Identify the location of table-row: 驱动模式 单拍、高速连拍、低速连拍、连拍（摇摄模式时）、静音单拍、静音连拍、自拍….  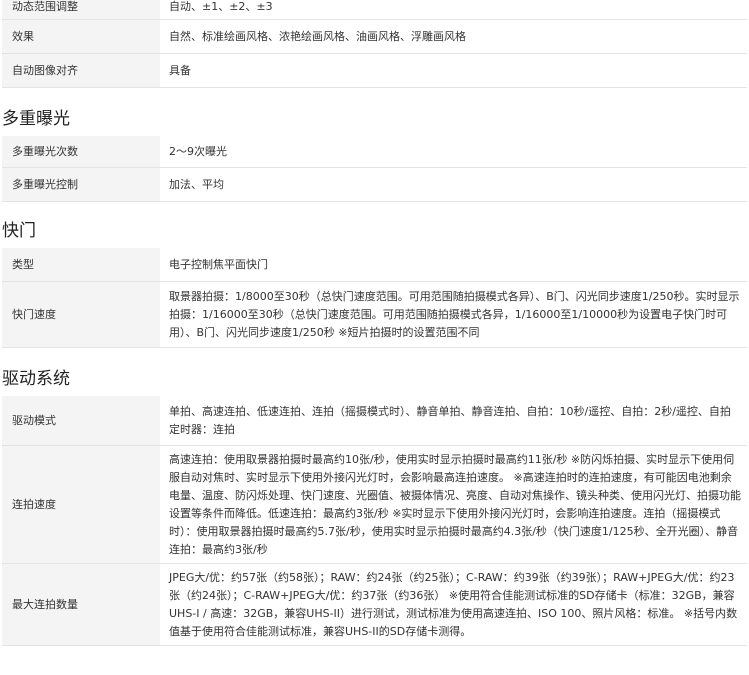
(374, 421).